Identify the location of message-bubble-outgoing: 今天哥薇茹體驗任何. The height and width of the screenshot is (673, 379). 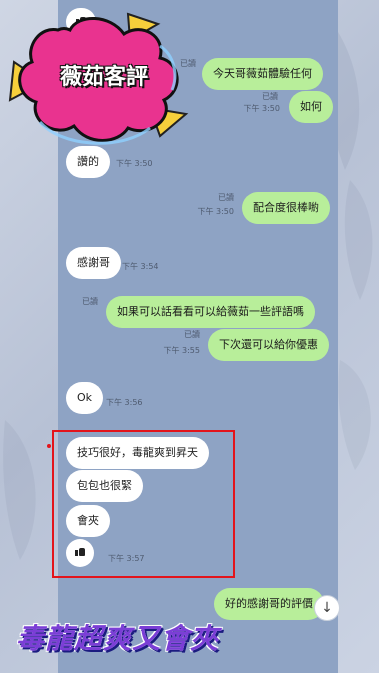
(262, 74).